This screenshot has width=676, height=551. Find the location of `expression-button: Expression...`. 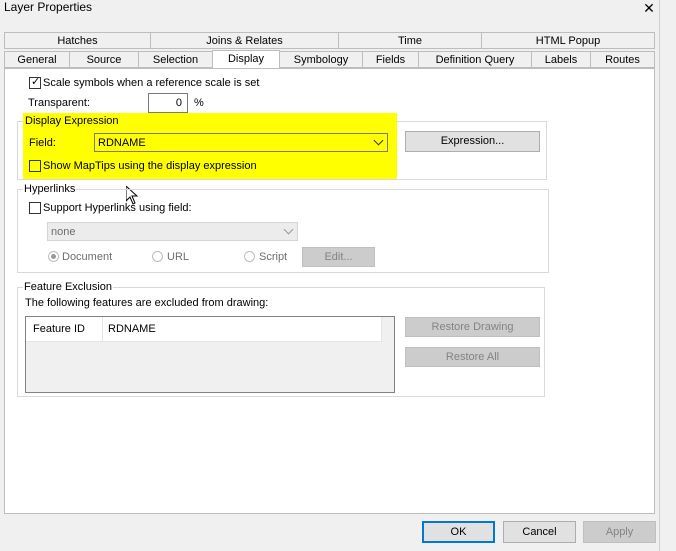

expression-button: Expression... is located at coordinates (472, 141).